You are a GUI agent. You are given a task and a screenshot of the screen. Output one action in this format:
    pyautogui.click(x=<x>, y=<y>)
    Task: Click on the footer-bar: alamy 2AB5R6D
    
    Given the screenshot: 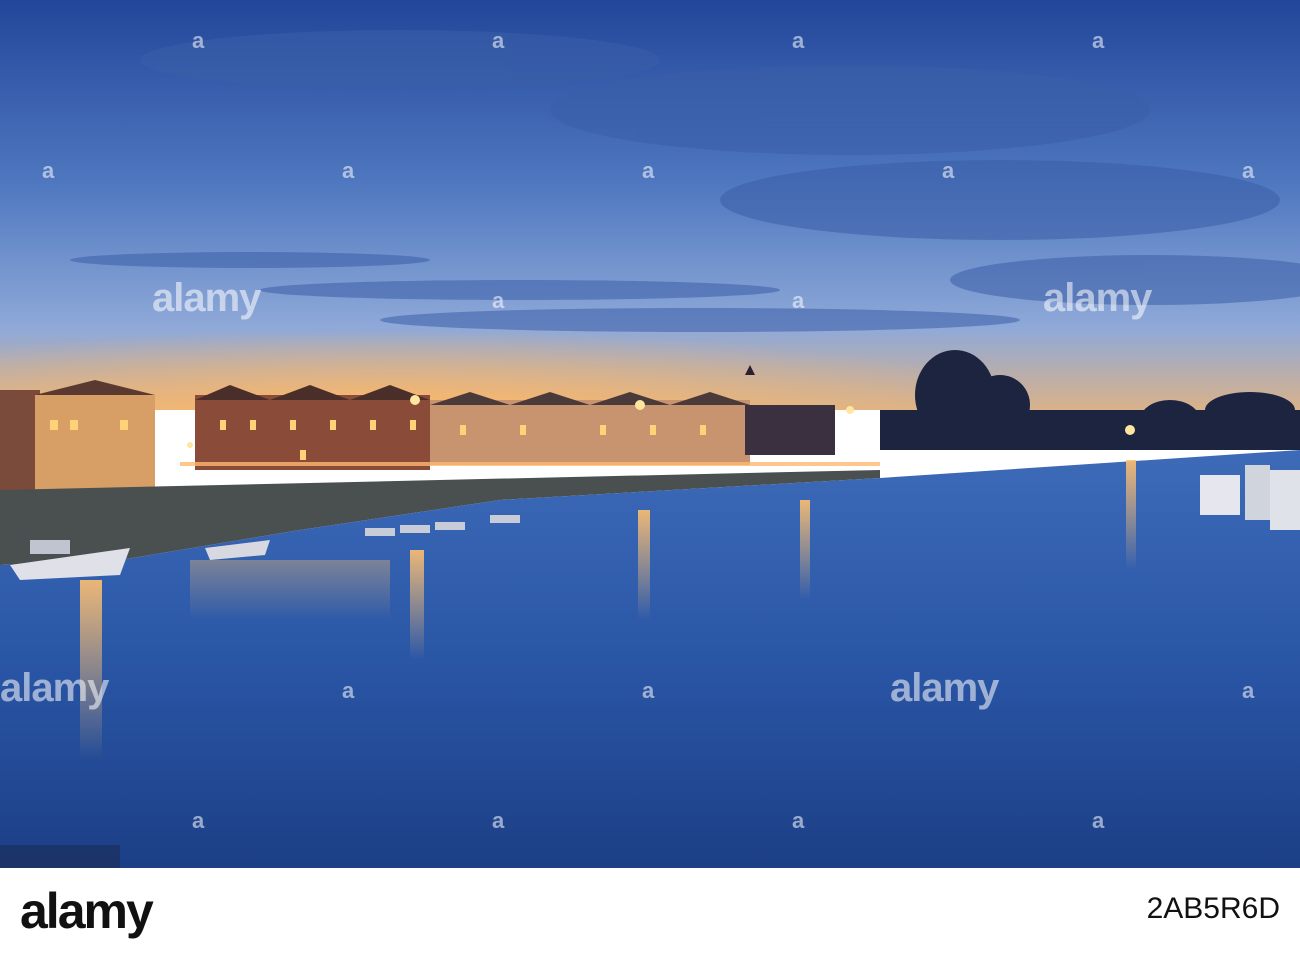 What is the action you would take?
    pyautogui.click(x=650, y=912)
    